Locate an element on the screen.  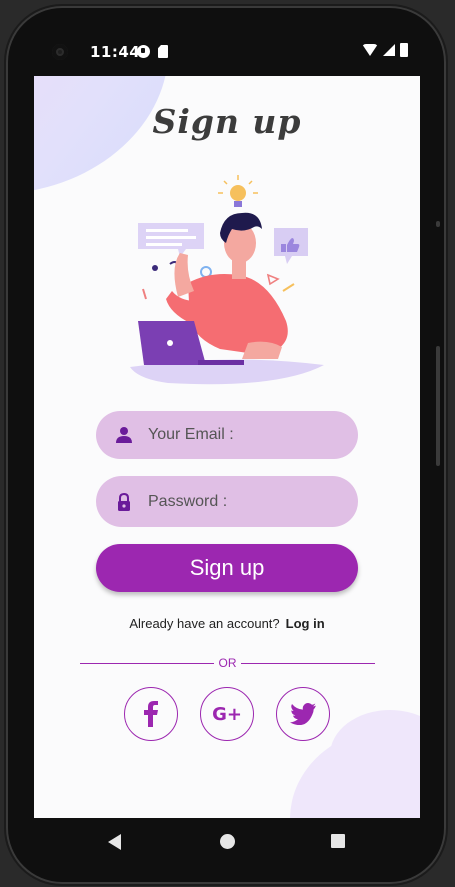
password-input is located at coordinates (253, 501).